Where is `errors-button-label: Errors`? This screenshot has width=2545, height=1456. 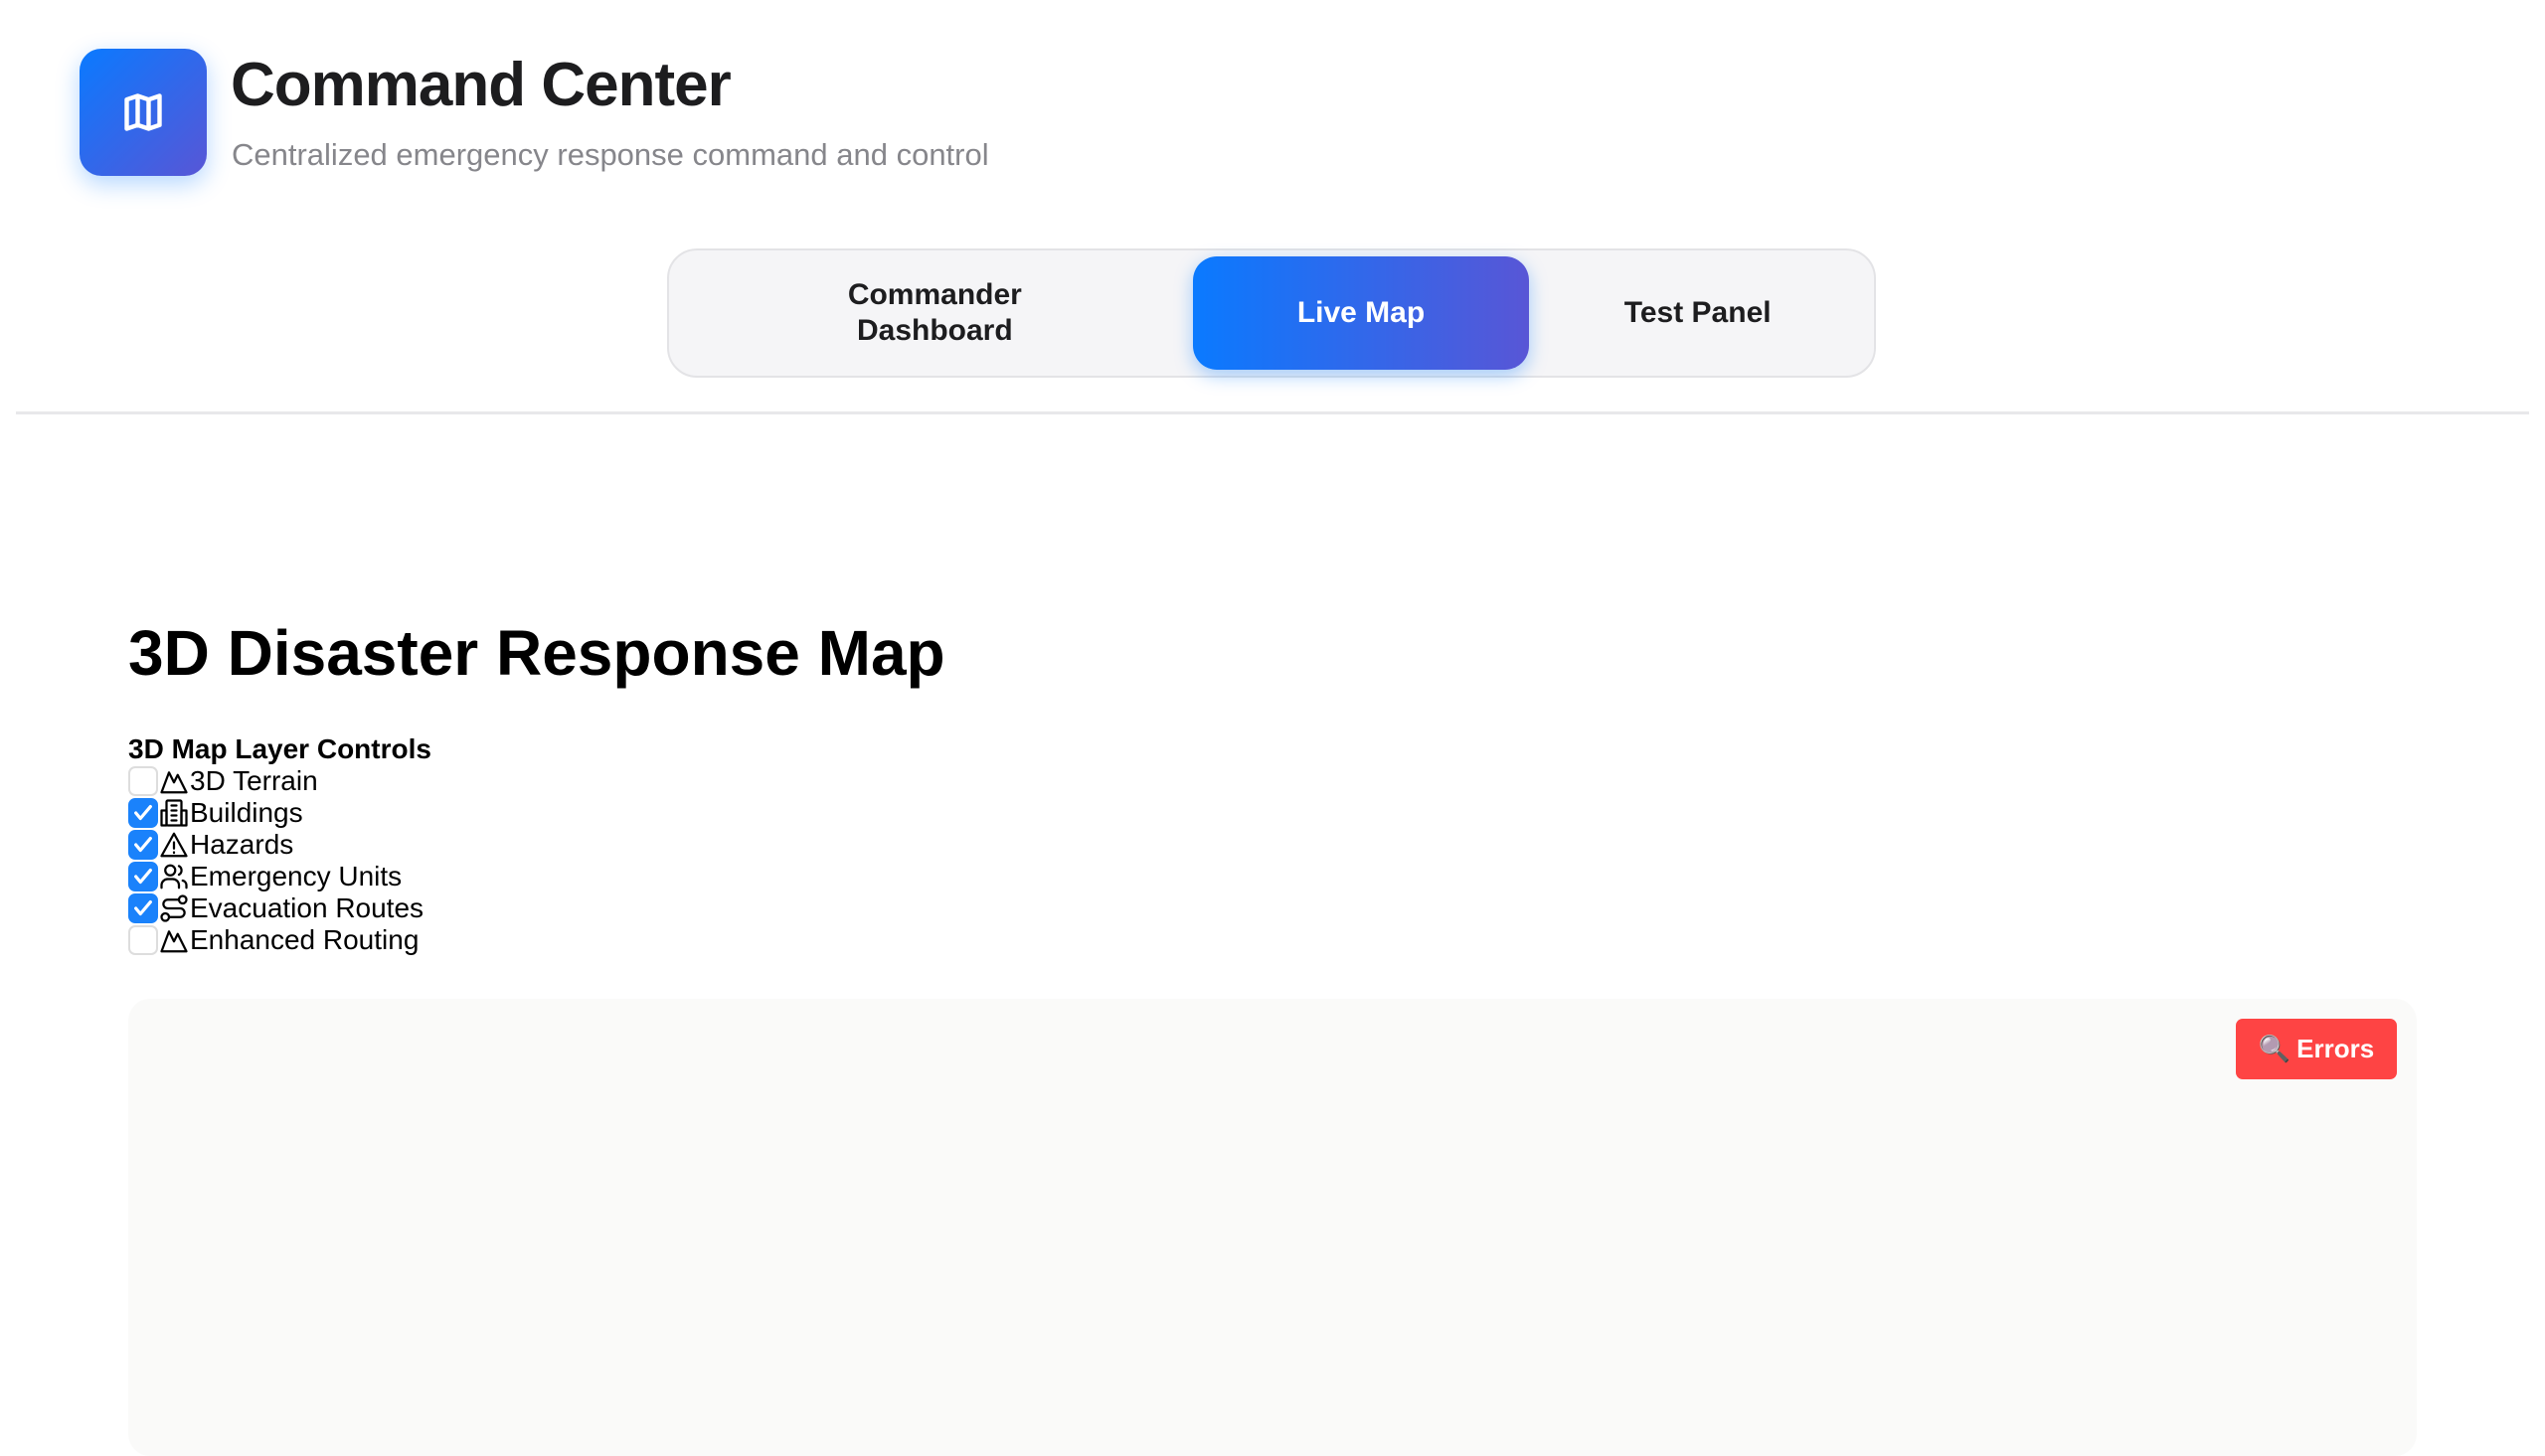
errors-button-label: Errors is located at coordinates (2335, 1048).